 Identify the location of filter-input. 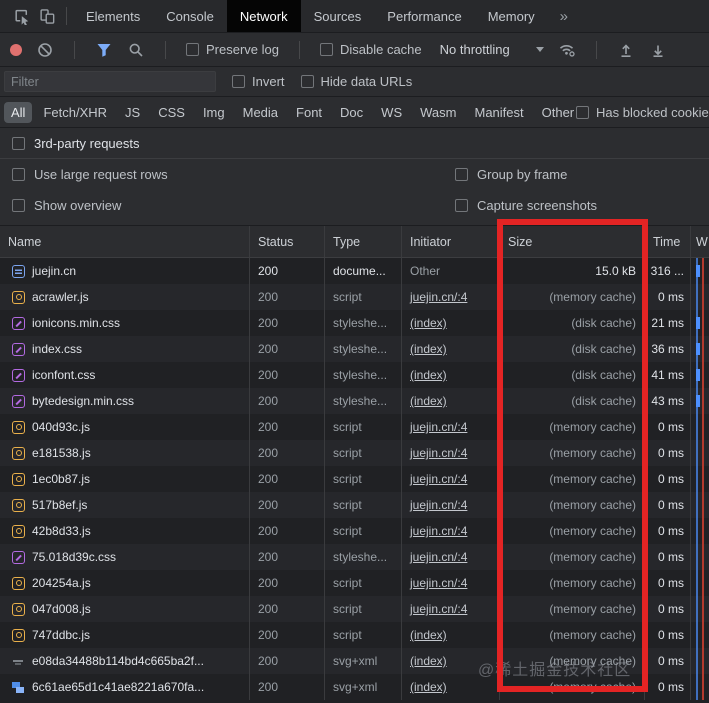
(110, 81).